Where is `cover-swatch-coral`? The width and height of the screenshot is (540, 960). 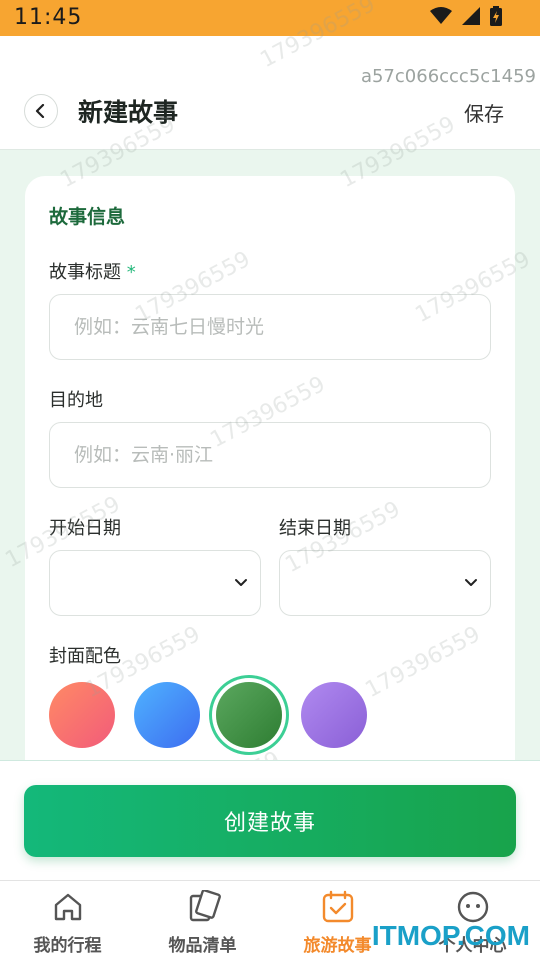
cover-swatch-coral is located at coordinates (82, 715).